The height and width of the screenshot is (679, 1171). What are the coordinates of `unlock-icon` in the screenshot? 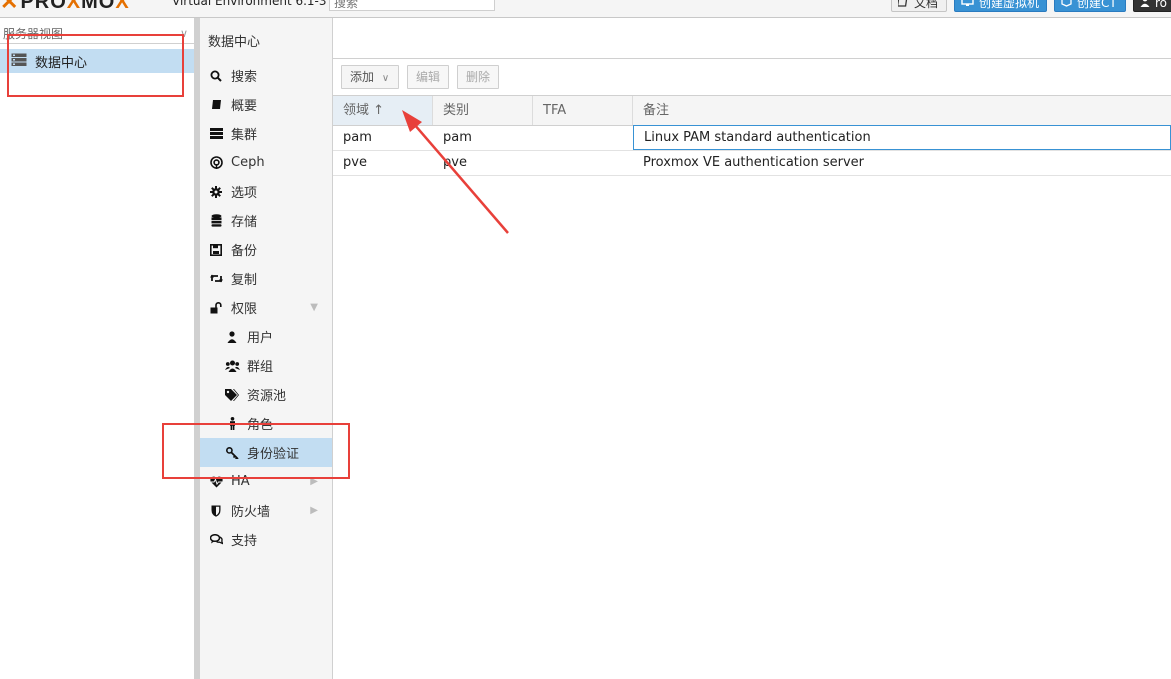 It's located at (216, 307).